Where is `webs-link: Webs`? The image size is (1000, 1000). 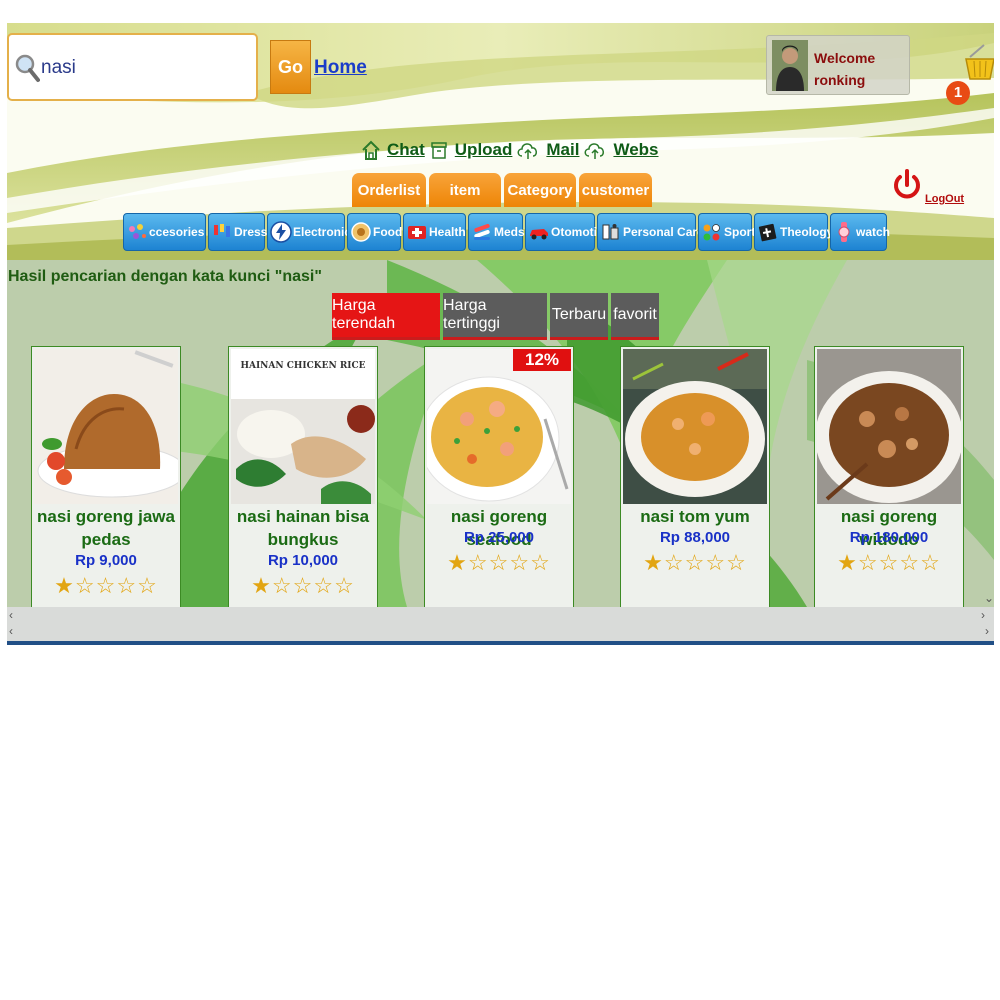 webs-link: Webs is located at coordinates (621, 150).